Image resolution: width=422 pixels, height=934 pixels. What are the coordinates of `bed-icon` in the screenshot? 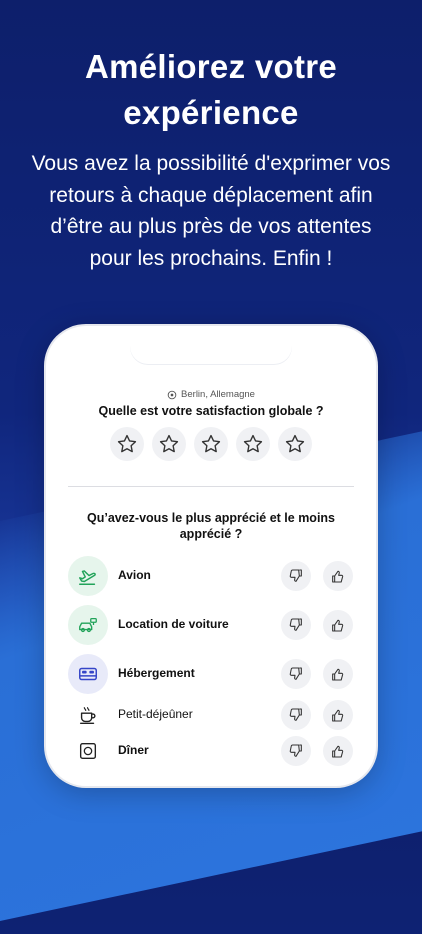 It's located at (88, 674).